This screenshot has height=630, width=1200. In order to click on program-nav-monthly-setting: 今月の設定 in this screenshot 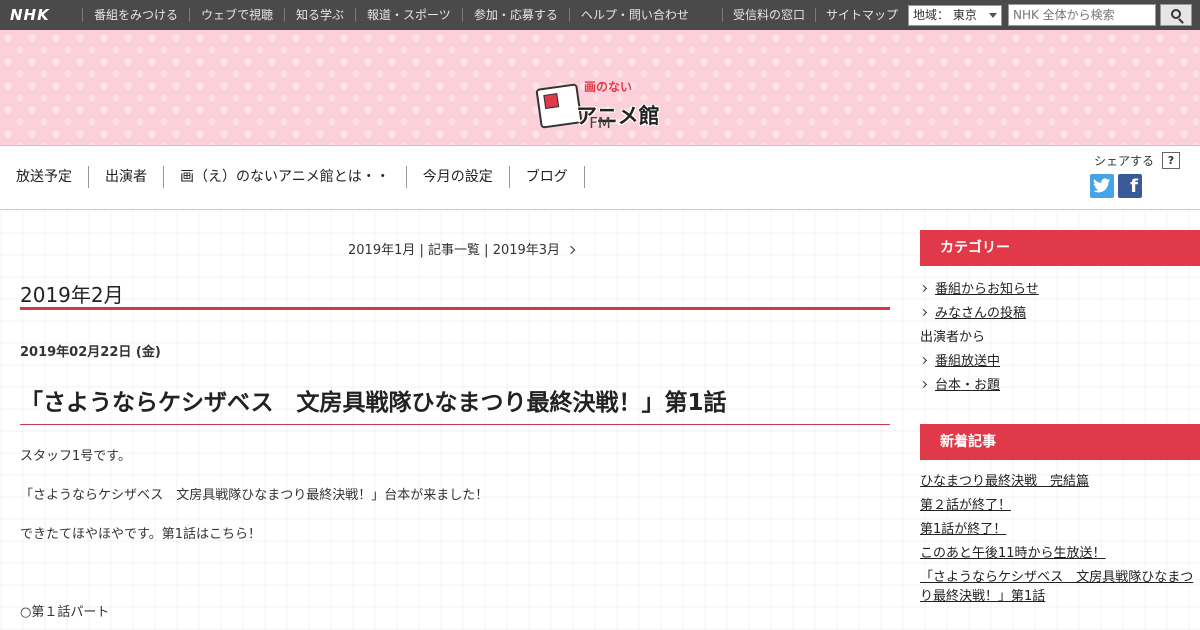, I will do `click(458, 177)`.